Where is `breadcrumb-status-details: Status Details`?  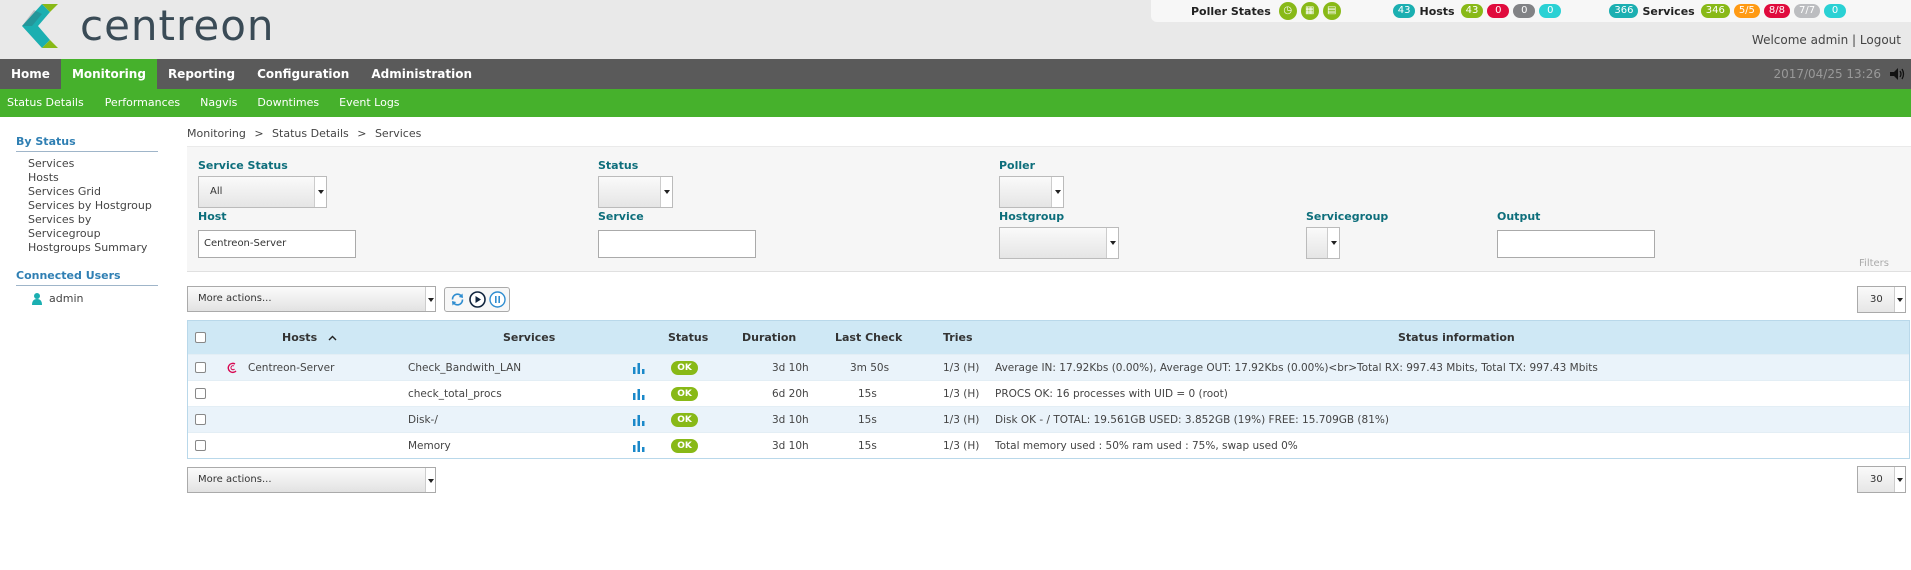
breadcrumb-status-details: Status Details is located at coordinates (310, 133).